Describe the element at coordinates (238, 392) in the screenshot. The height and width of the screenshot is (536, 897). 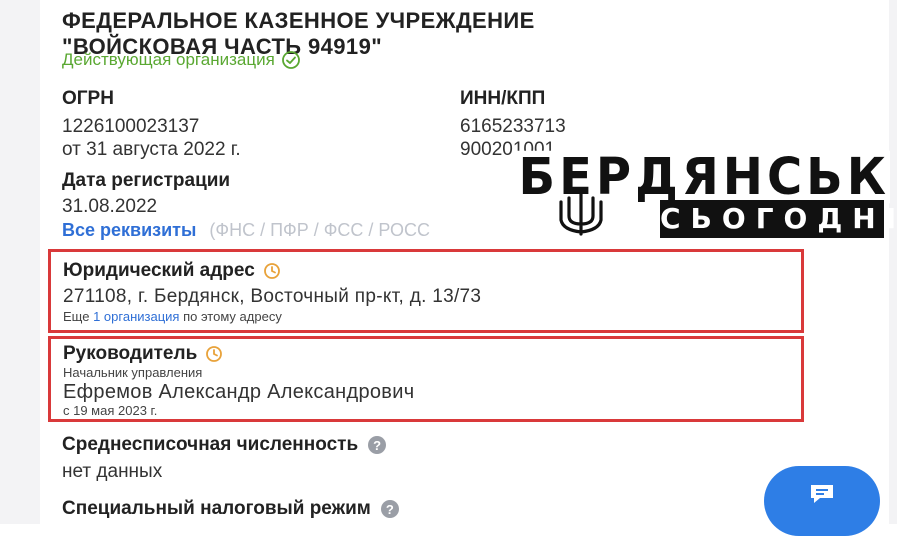
I see `director-name: Ефремов Александр Александрович` at that location.